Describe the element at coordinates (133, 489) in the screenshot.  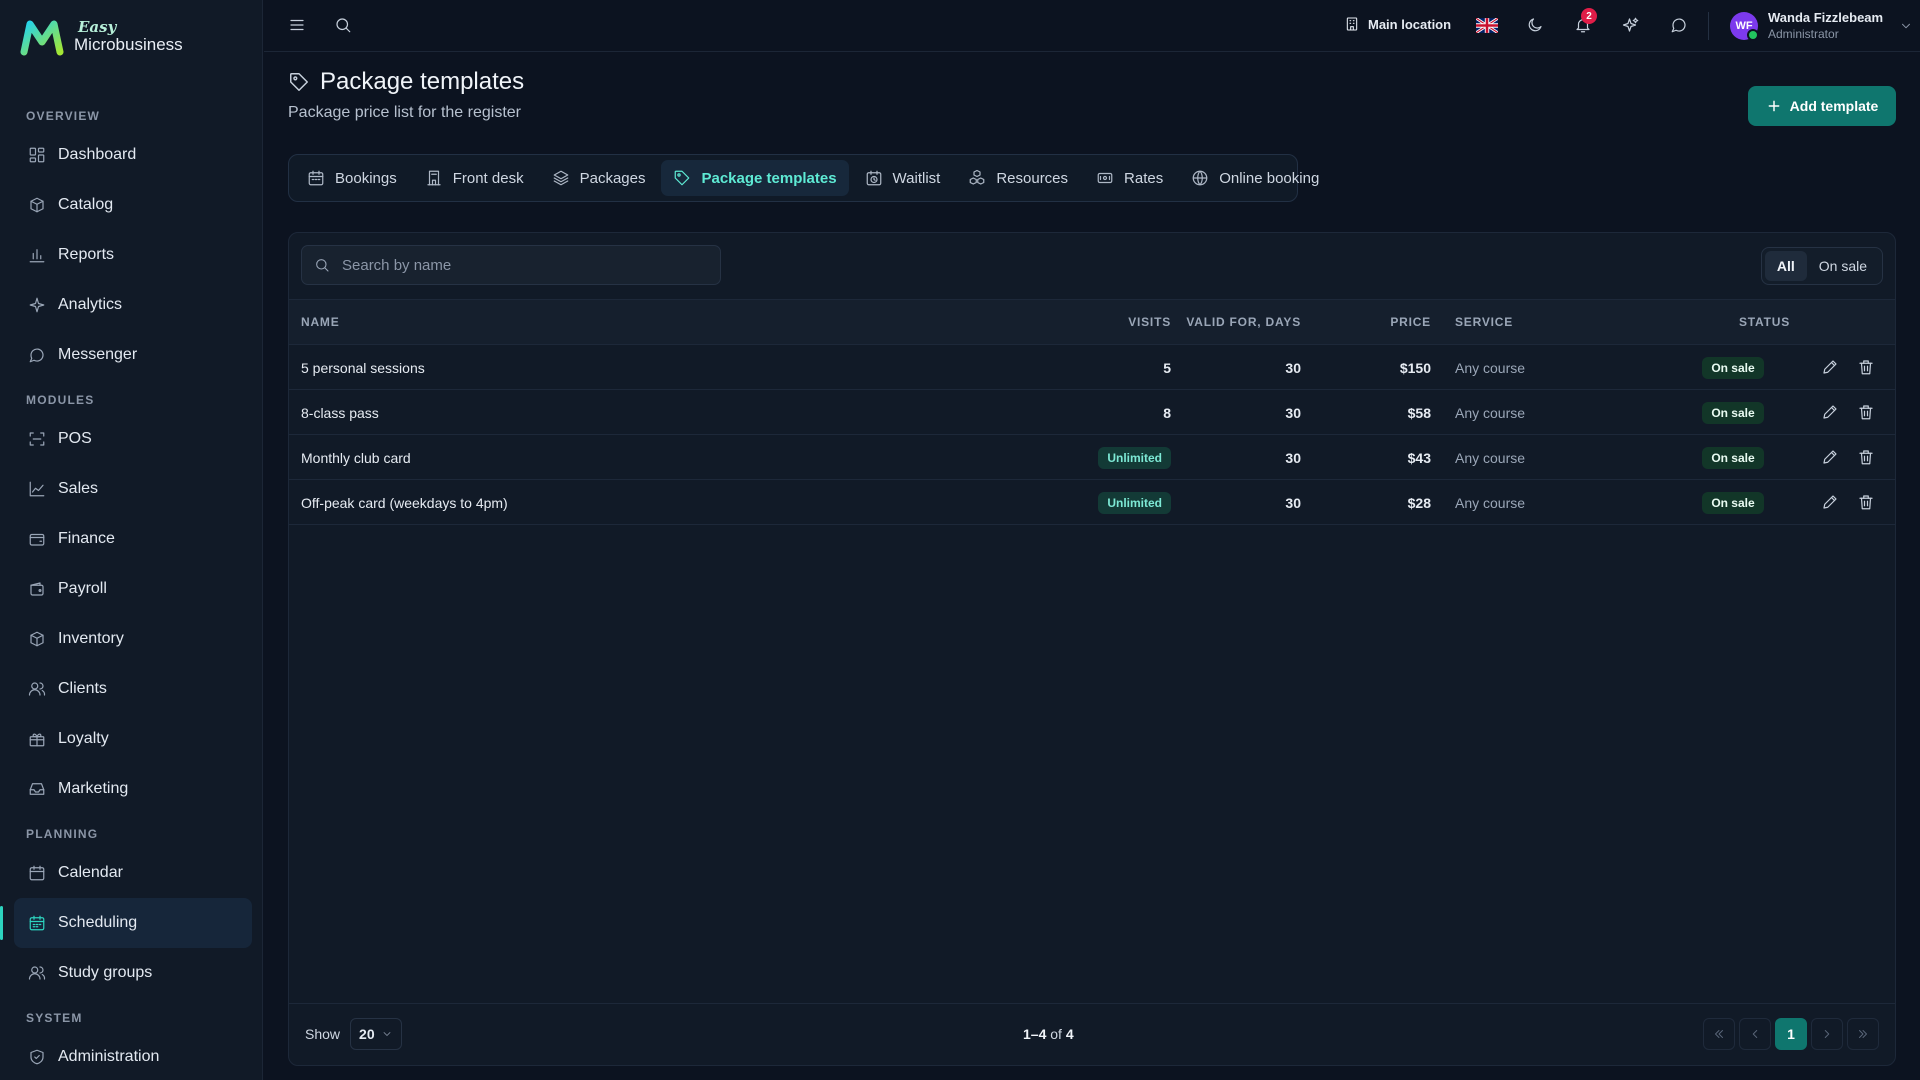
I see `sidebar-item-sales: Sales` at that location.